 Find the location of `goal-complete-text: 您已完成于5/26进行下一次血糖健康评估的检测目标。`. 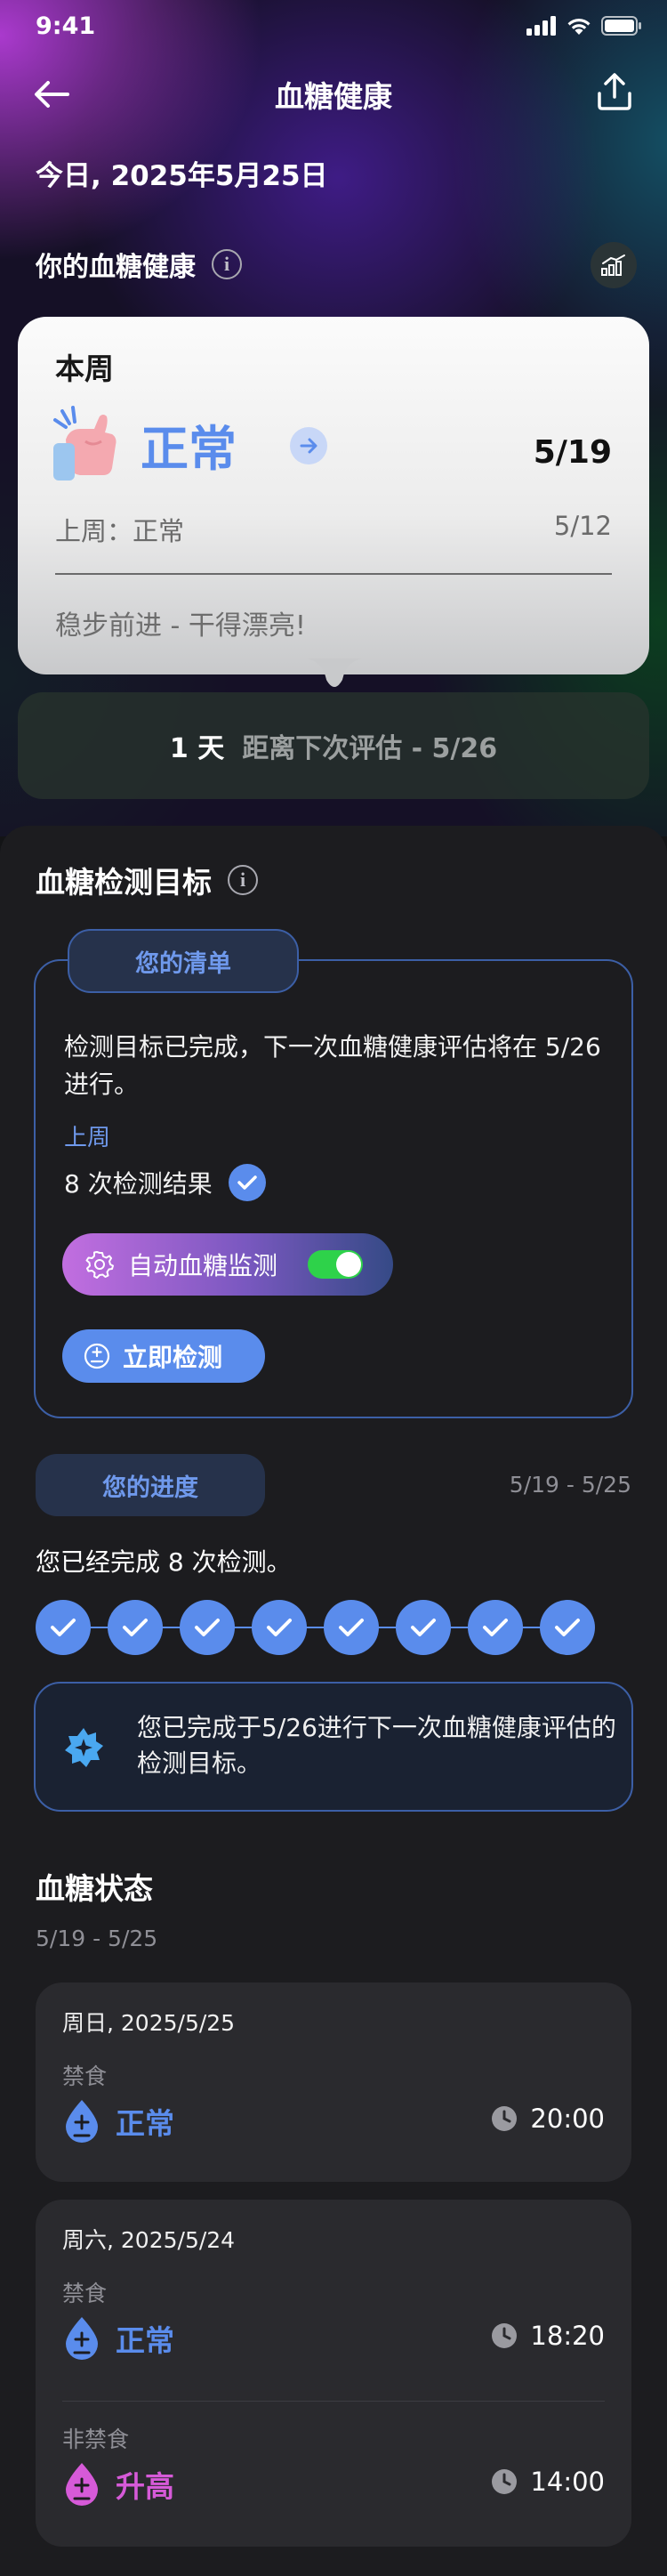

goal-complete-text: 您已完成于5/26进行下一次血糖健康评估的检测目标。 is located at coordinates (376, 1745).